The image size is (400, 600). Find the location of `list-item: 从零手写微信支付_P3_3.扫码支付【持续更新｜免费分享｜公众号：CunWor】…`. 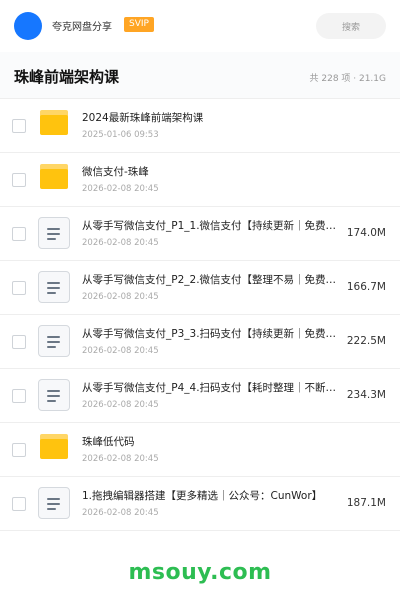

list-item: 从零手写微信支付_P3_3.扫码支付【持续更新｜免费分享｜公众号：CunWor】… is located at coordinates (200, 342).